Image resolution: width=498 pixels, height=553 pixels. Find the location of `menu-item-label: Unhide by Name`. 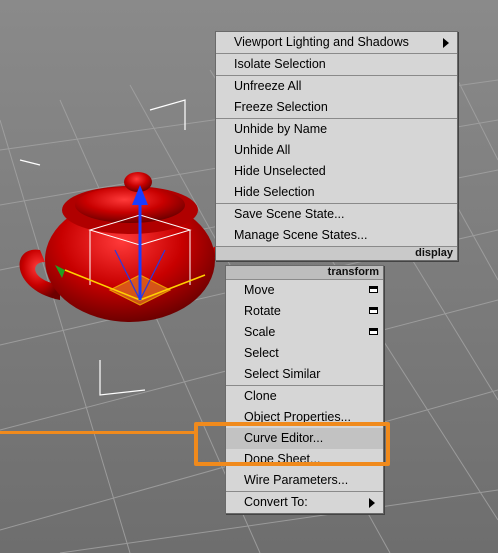

menu-item-label: Unhide by Name is located at coordinates (281, 129).